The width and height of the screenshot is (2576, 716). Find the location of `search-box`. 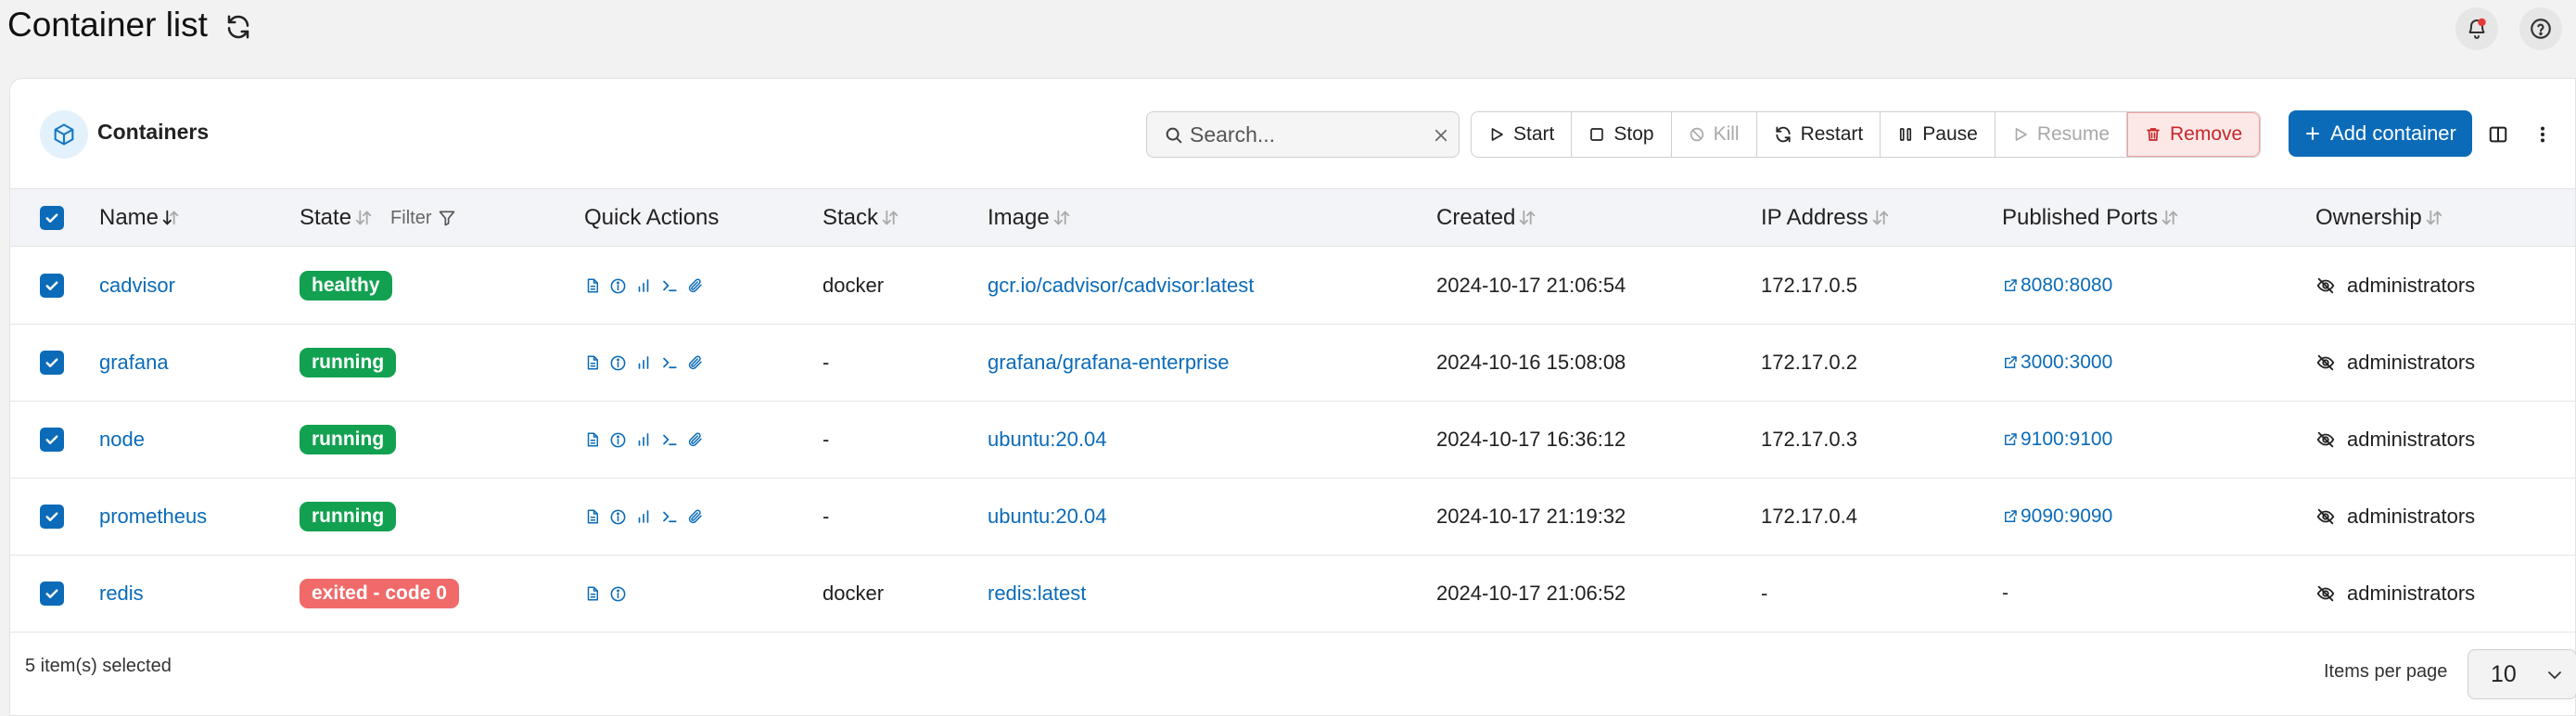

search-box is located at coordinates (1303, 134).